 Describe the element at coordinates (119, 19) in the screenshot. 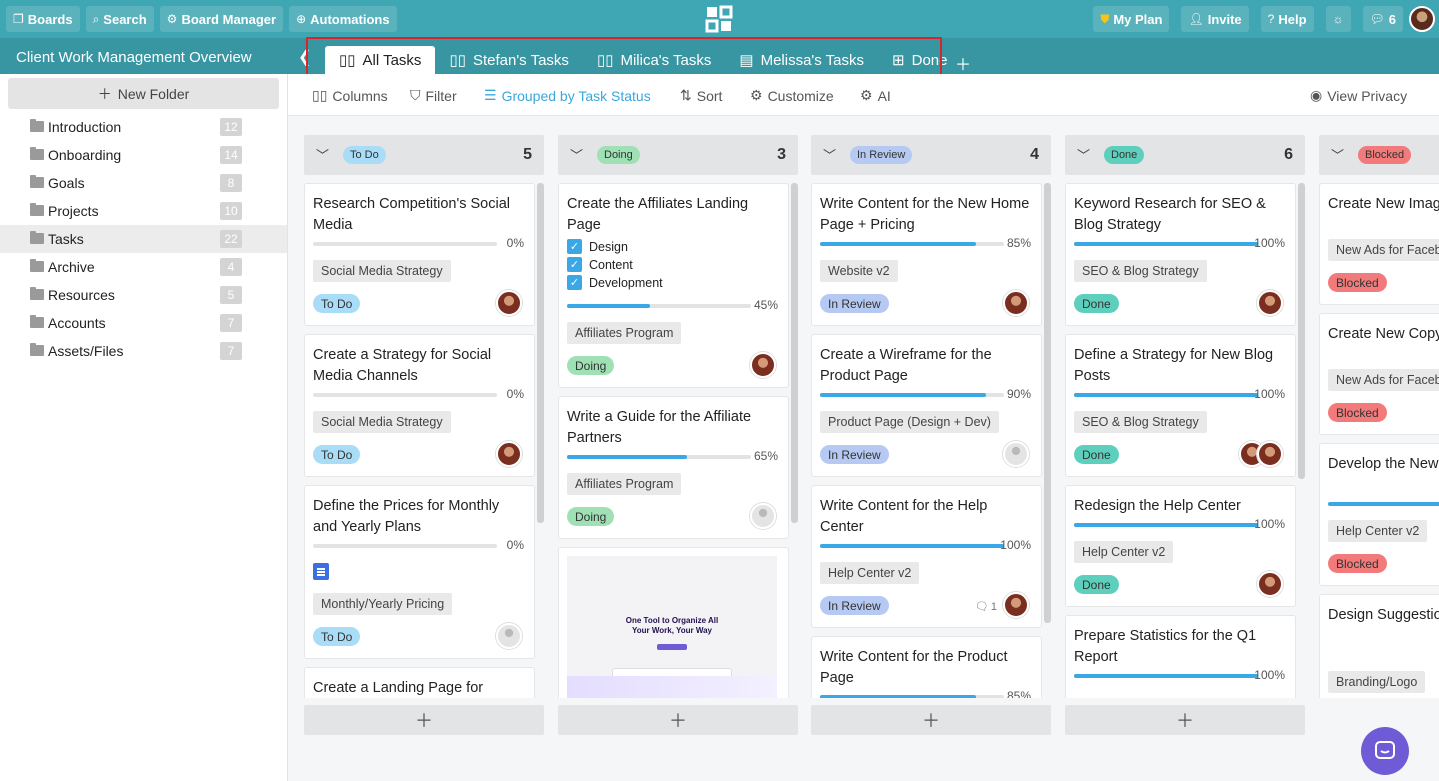

I see `search-button: ⌕ Search` at that location.